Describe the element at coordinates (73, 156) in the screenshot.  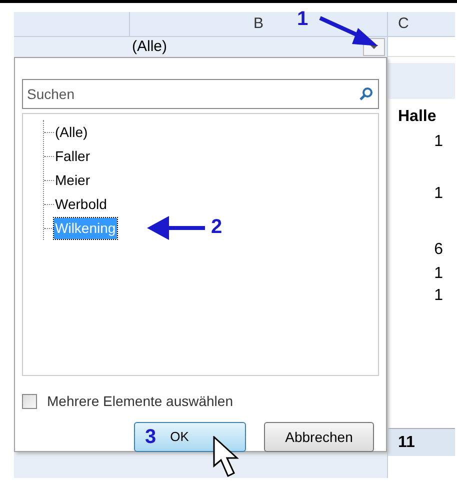
I see `list-item: Faller` at that location.